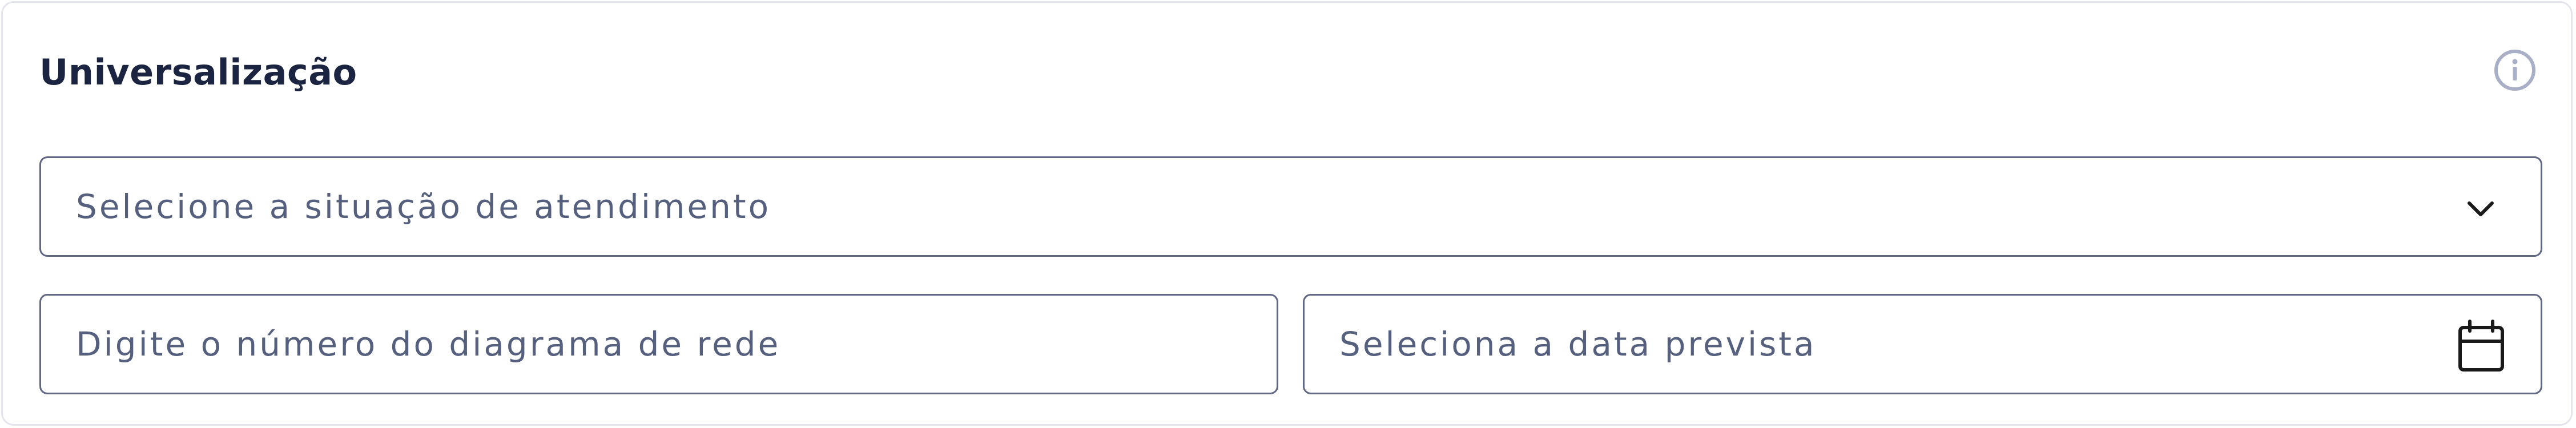  I want to click on chevron-down-icon, so click(2480, 209).